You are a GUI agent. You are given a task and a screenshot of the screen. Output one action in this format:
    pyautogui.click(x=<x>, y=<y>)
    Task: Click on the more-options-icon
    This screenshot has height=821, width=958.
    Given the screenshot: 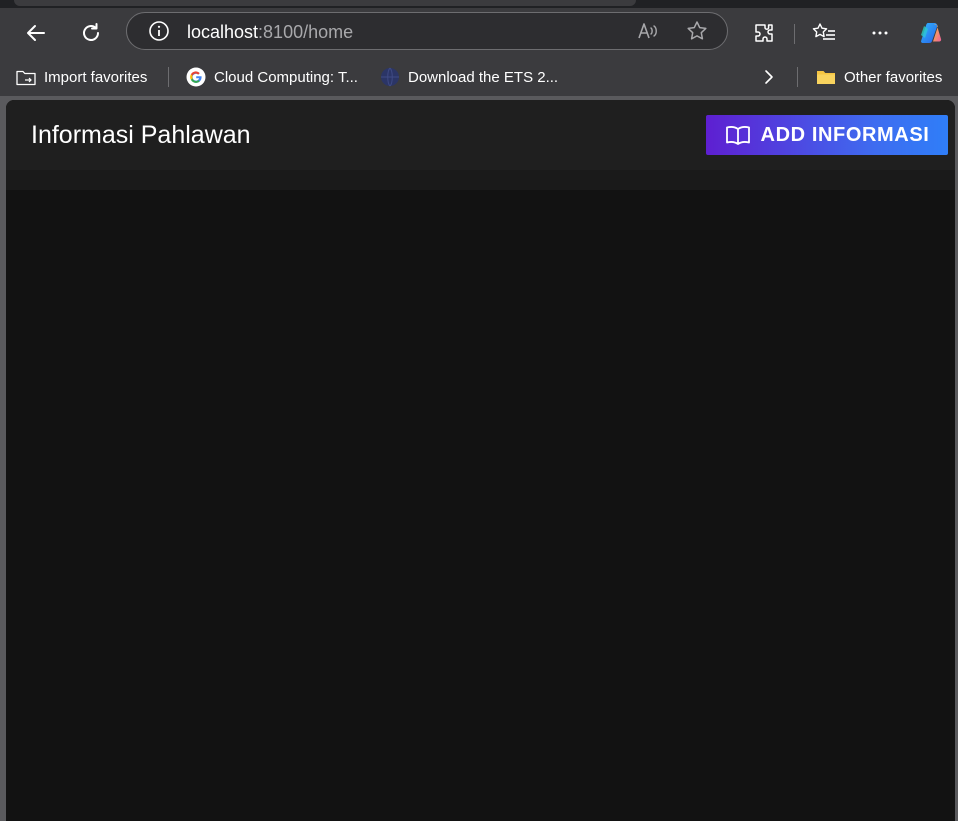 What is the action you would take?
    pyautogui.click(x=880, y=33)
    